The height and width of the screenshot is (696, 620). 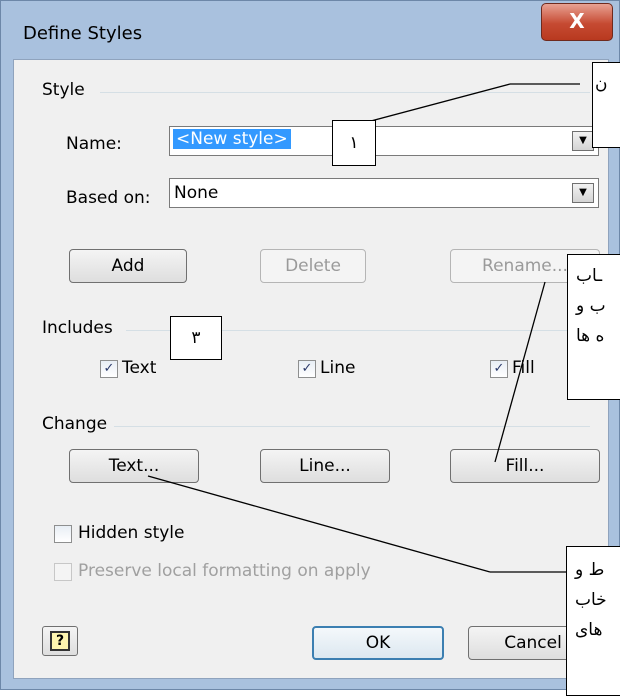 I want to click on annotation-callout-text-line2: خاب, so click(x=591, y=600).